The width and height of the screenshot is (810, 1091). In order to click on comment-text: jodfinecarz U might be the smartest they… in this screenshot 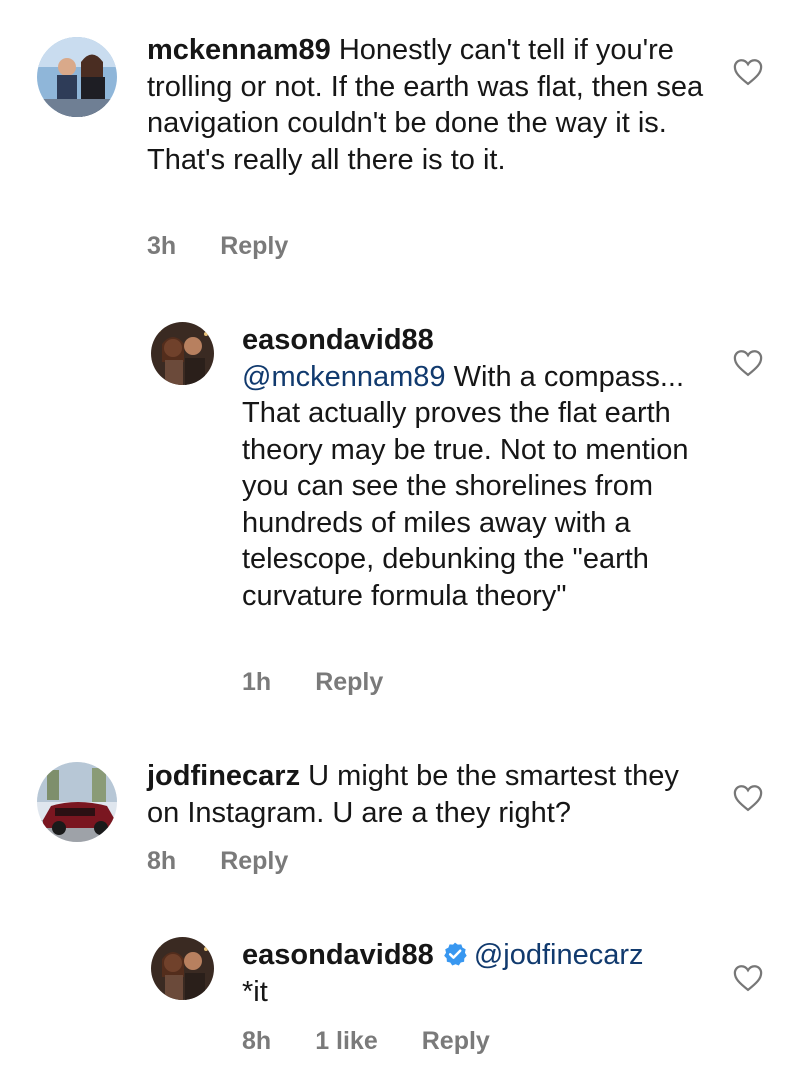, I will do `click(427, 794)`.